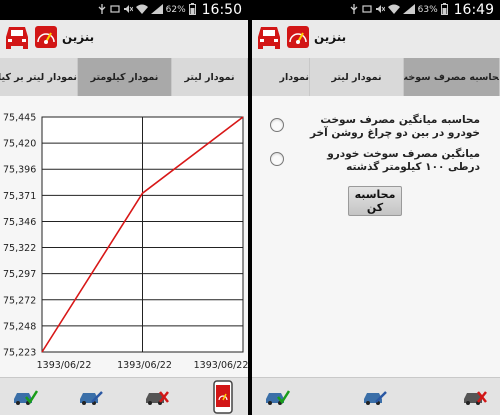  What do you see at coordinates (39, 77) in the screenshot?
I see `tab-liter-per-km-chart: نمودار لیتر بر کیلومتر` at bounding box center [39, 77].